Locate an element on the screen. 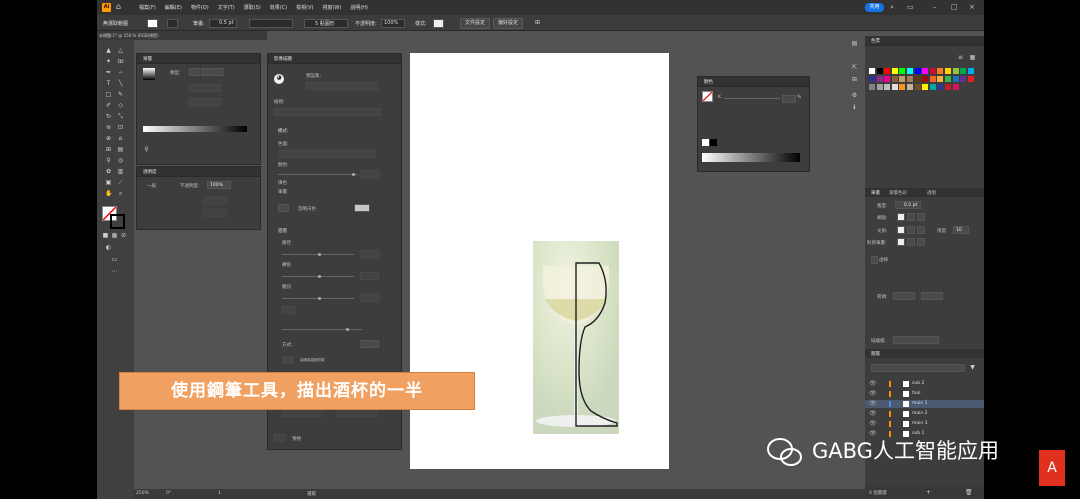 This screenshot has width=1080, height=499. view-dropdown is located at coordinates (327, 112).